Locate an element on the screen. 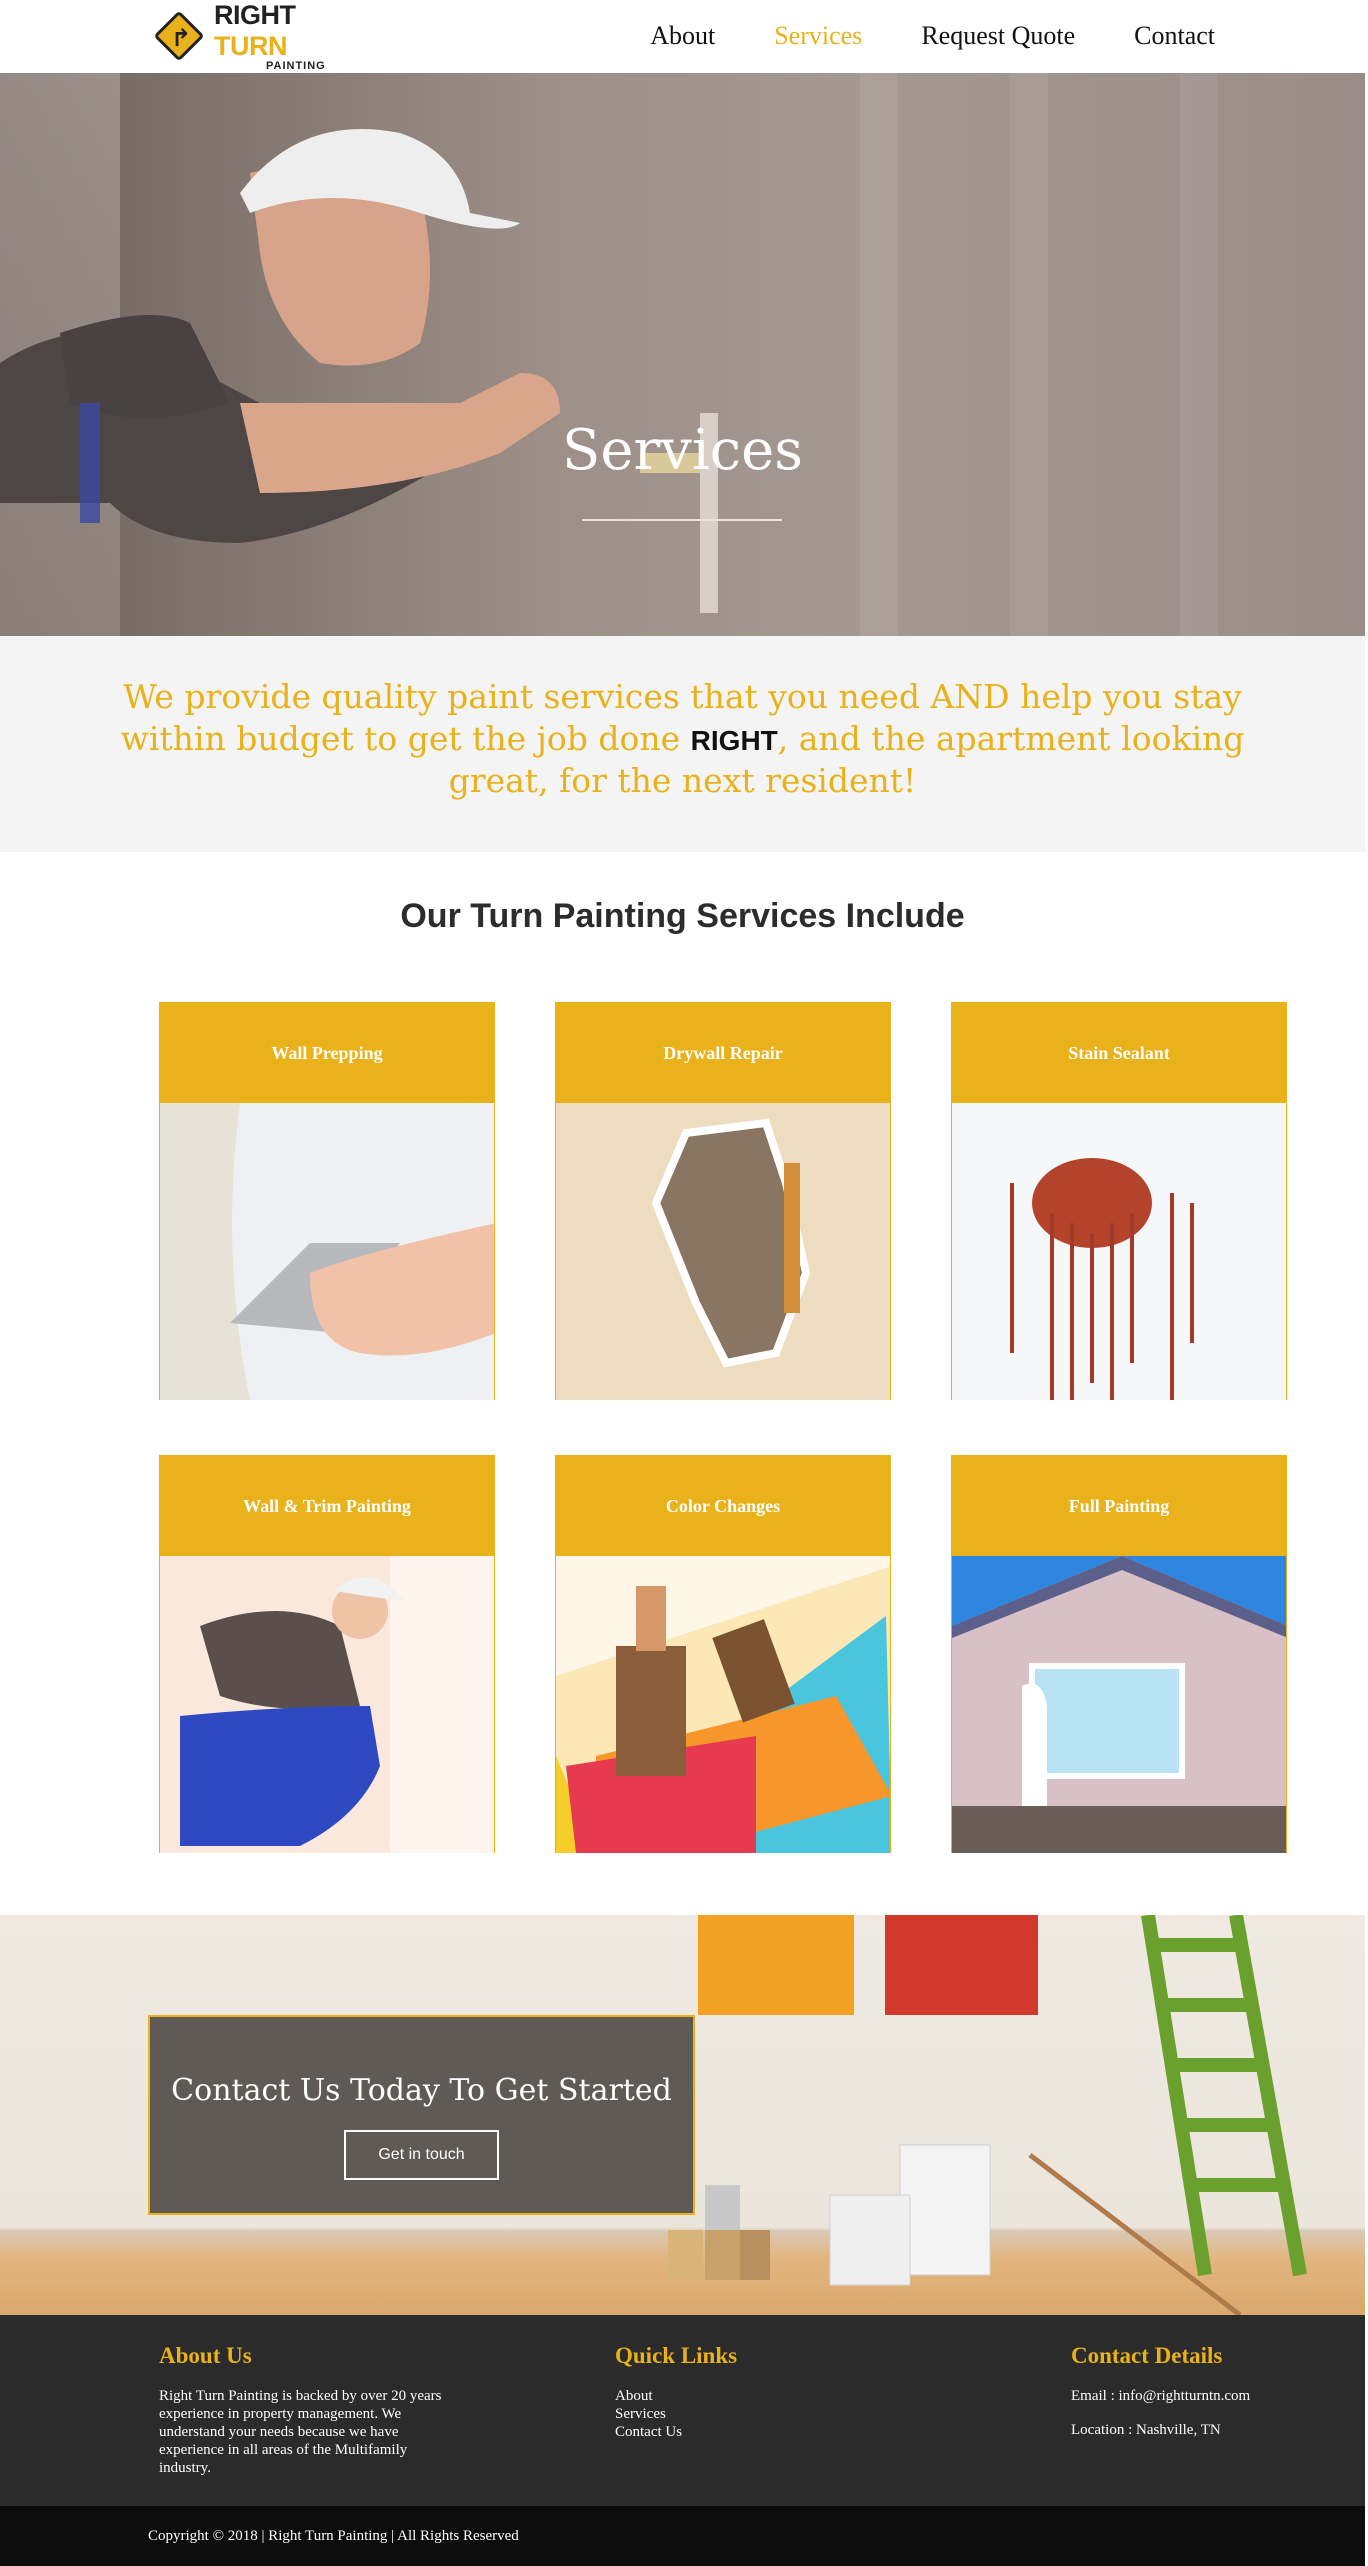 Image resolution: width=1368 pixels, height=2566 pixels. painter-kneeling-image is located at coordinates (327, 1704).